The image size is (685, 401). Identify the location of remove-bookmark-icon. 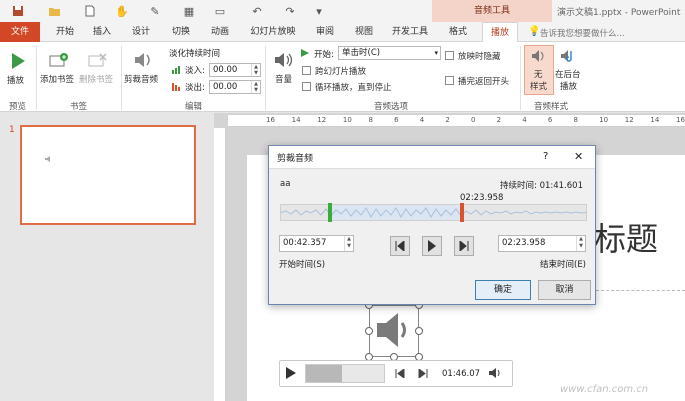
(98, 62).